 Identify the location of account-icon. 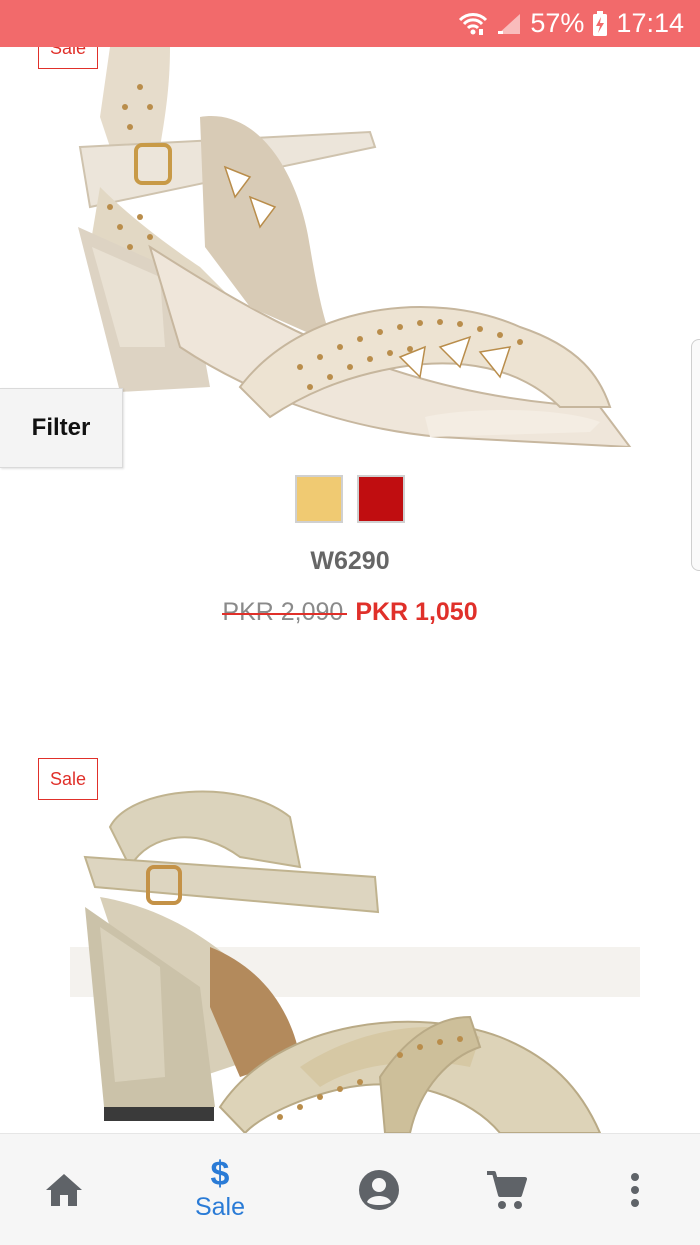
(379, 1190).